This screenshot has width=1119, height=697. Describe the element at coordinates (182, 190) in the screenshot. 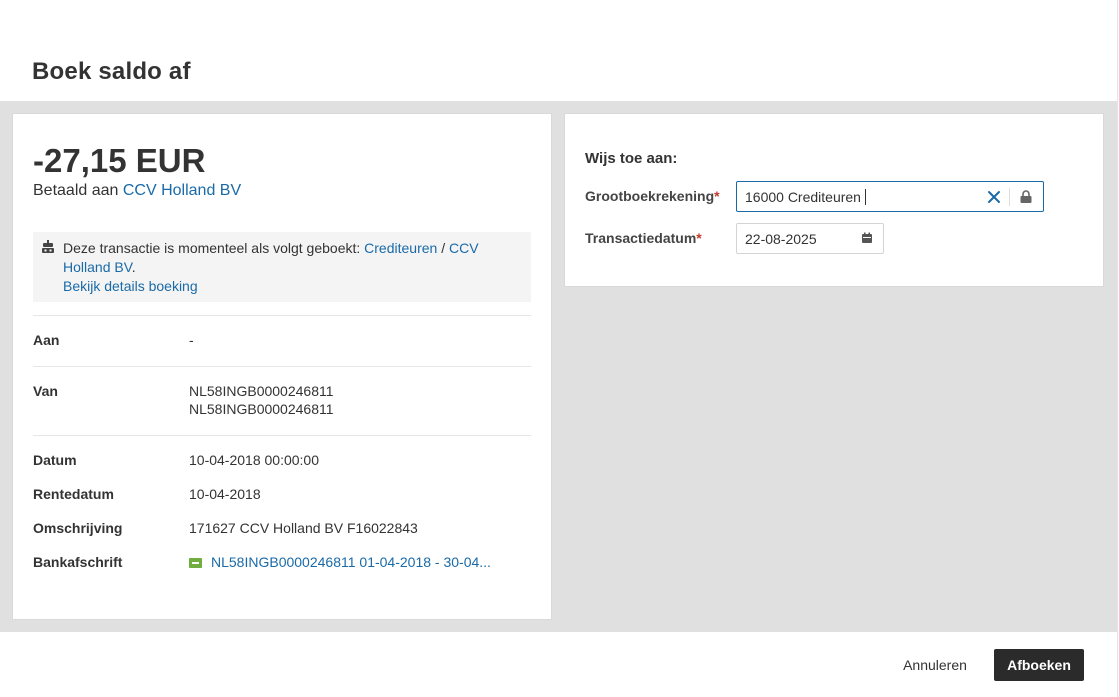

I see `paid-to-link: CCV Holland BV` at that location.